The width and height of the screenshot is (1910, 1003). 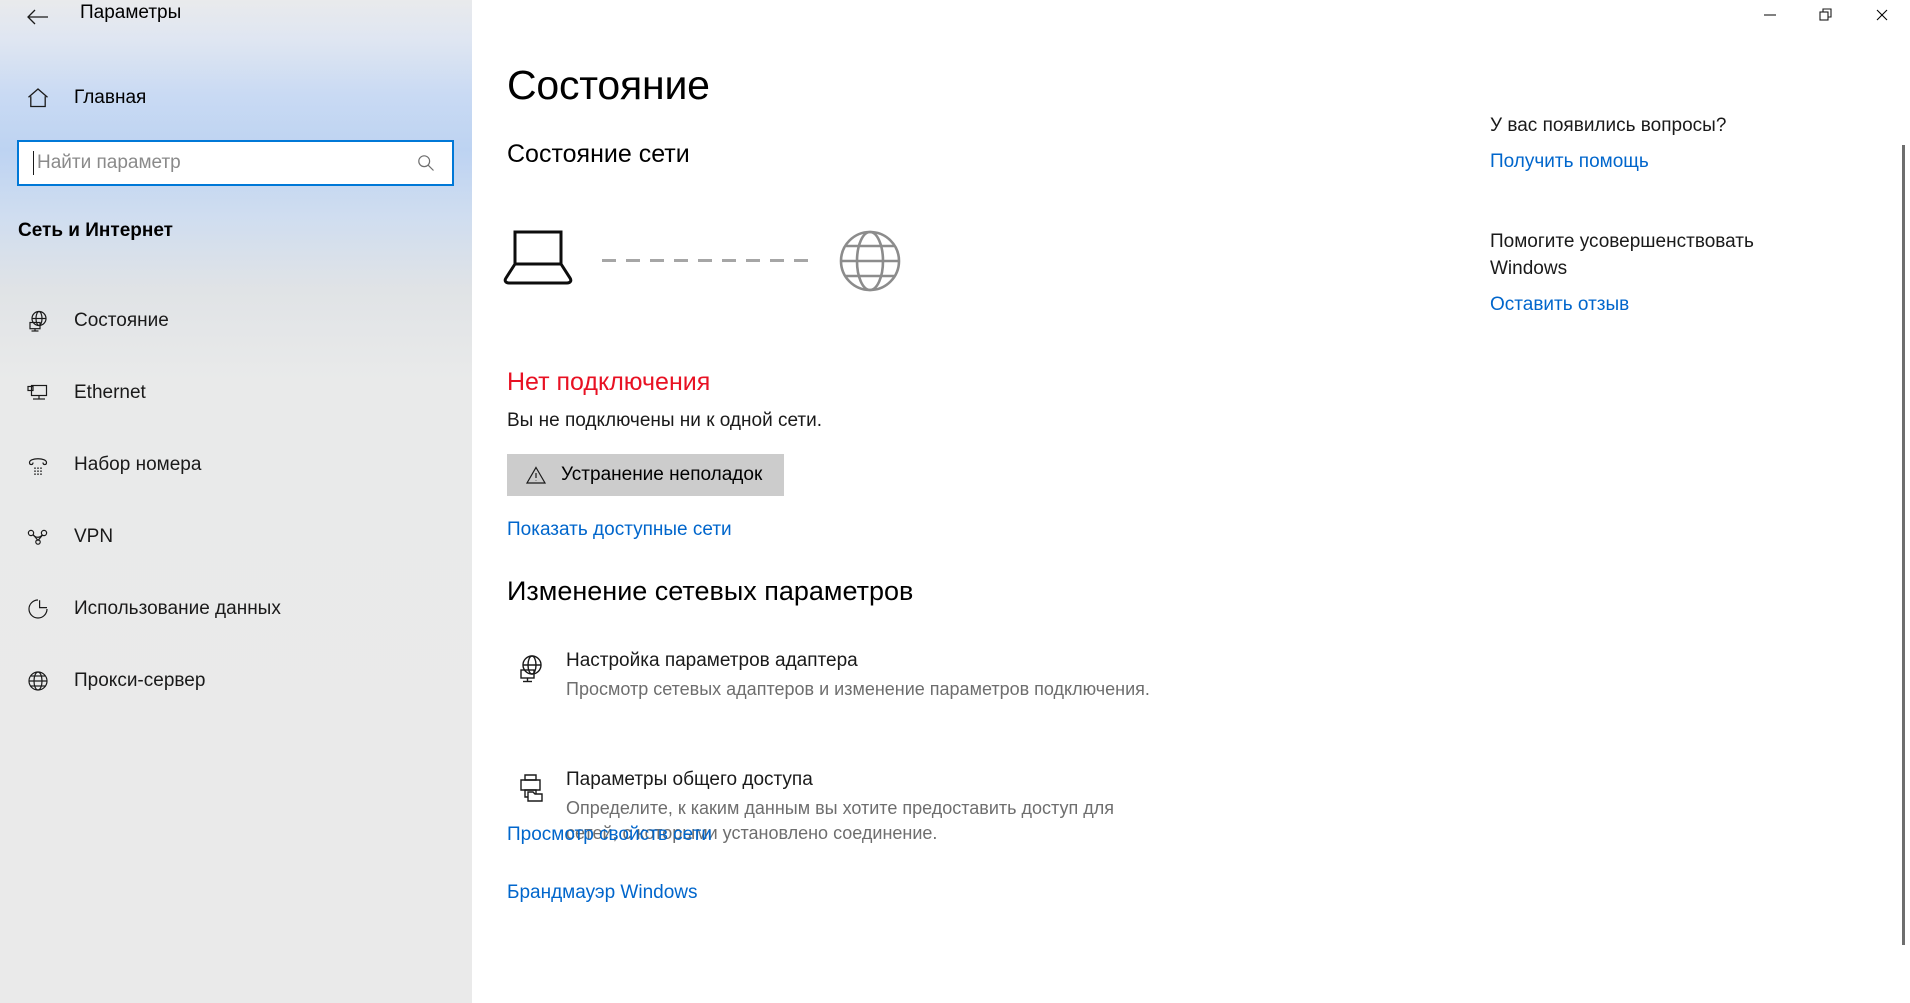 I want to click on app-title: Параметры, so click(x=131, y=12).